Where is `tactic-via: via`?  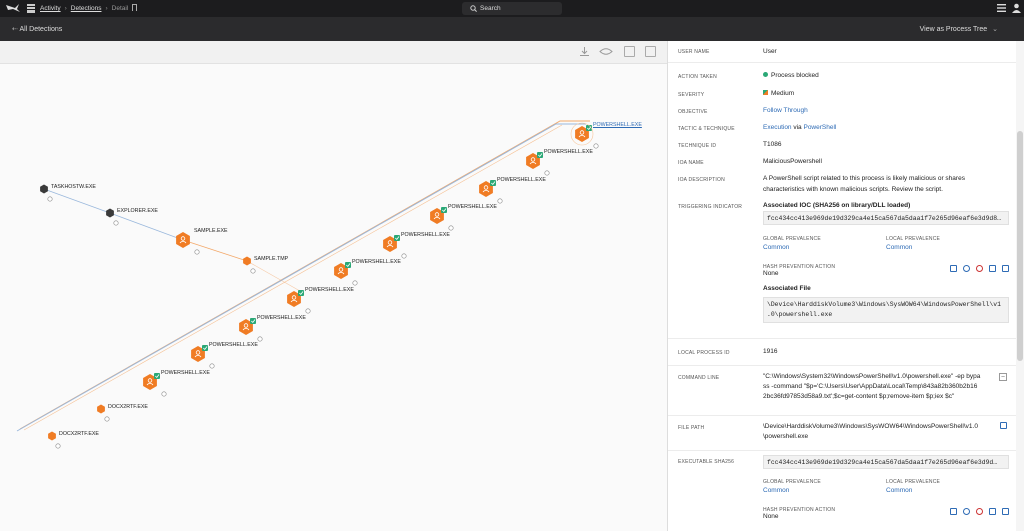 tactic-via: via is located at coordinates (797, 127).